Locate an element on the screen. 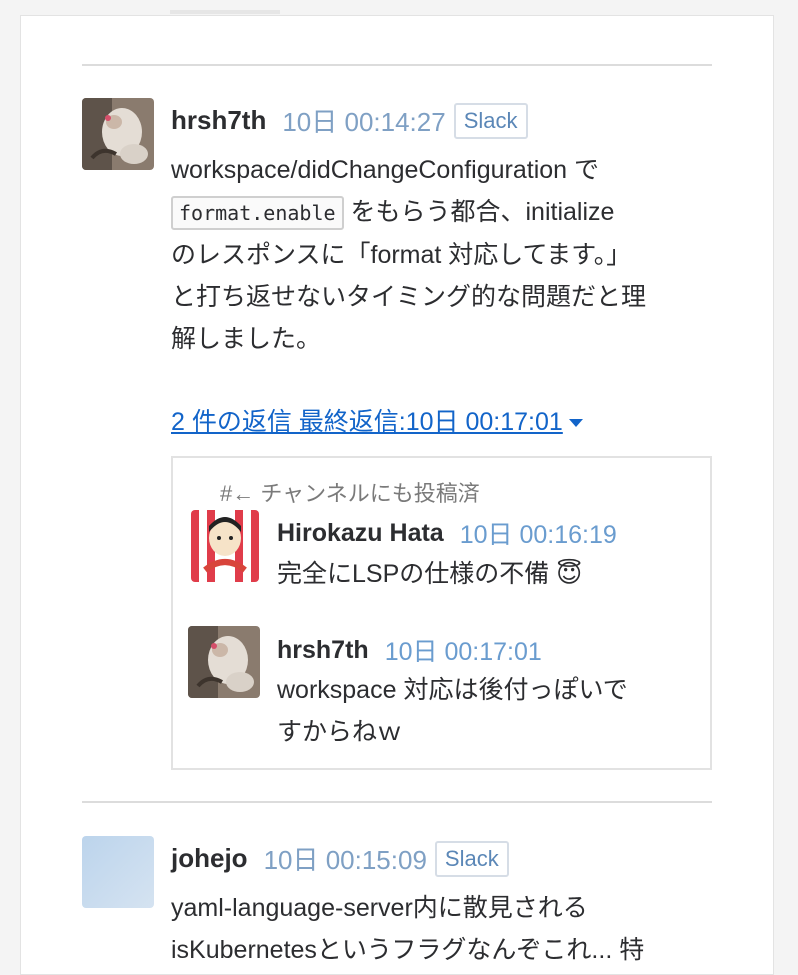 Image resolution: width=798 pixels, height=975 pixels. reply-text-line: すからねｗ is located at coordinates (340, 732).